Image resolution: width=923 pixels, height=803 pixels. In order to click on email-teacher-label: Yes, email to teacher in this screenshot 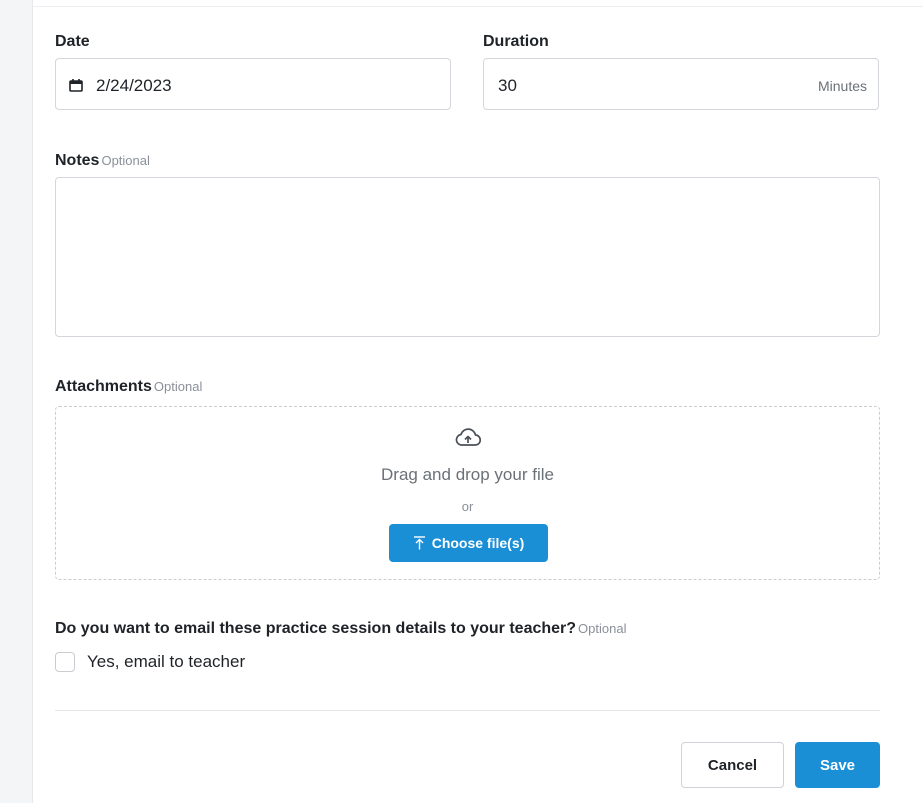, I will do `click(166, 662)`.